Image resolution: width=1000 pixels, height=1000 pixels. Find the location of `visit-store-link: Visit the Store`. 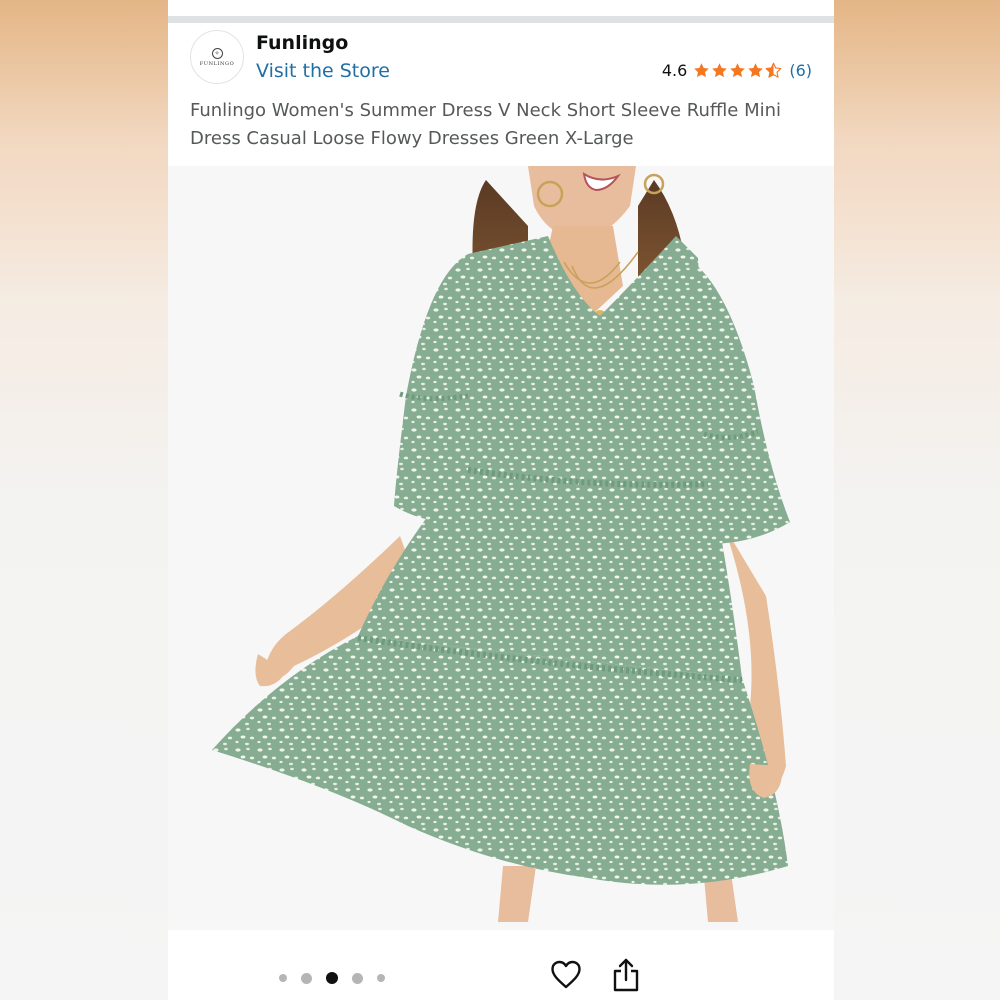

visit-store-link: Visit the Store is located at coordinates (323, 71).